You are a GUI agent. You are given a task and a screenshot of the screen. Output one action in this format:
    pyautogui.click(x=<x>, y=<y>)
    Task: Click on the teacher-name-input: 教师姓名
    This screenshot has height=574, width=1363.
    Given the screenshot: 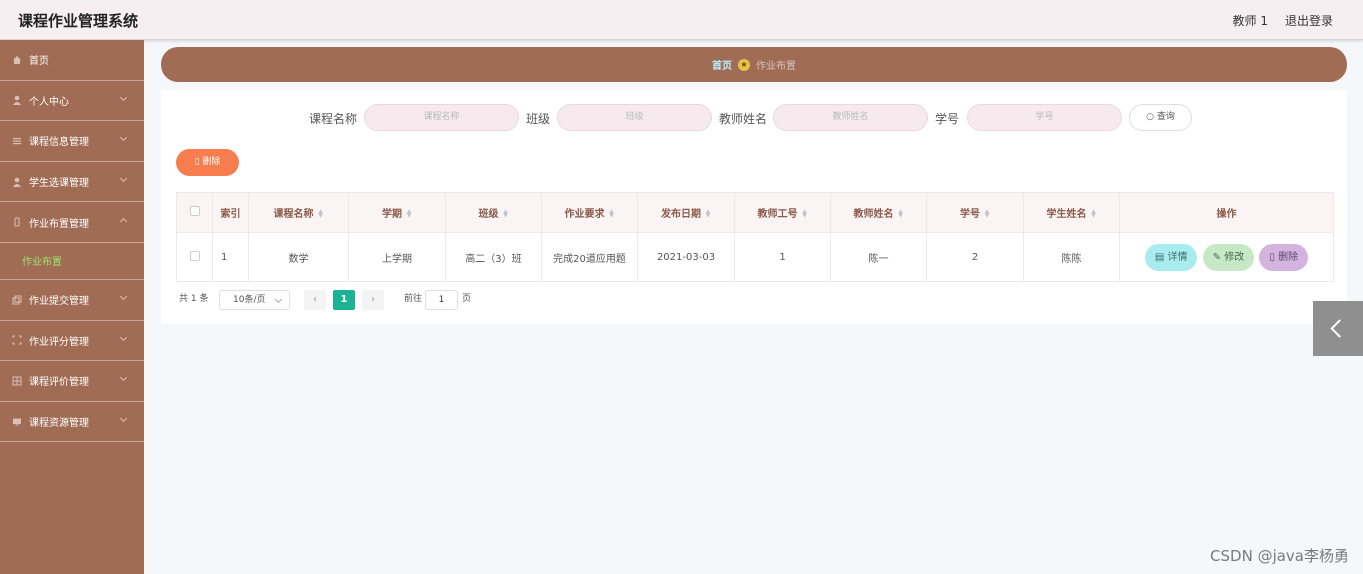 What is the action you would take?
    pyautogui.click(x=850, y=117)
    